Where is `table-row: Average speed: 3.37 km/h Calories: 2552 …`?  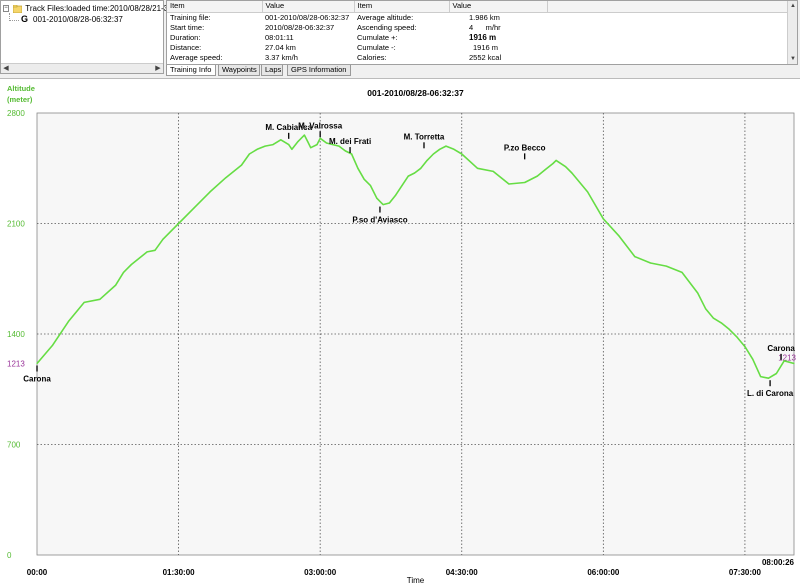
table-row: Average speed: 3.37 km/h Calories: 2552 … is located at coordinates (477, 58).